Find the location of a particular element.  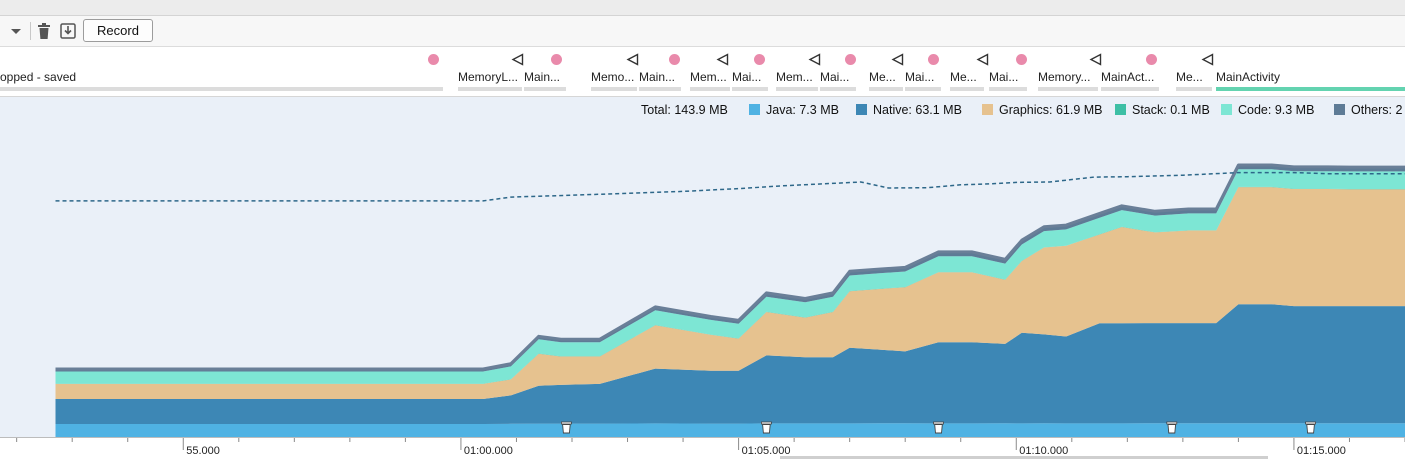

tick-label: 01:00.000 is located at coordinates (488, 451).